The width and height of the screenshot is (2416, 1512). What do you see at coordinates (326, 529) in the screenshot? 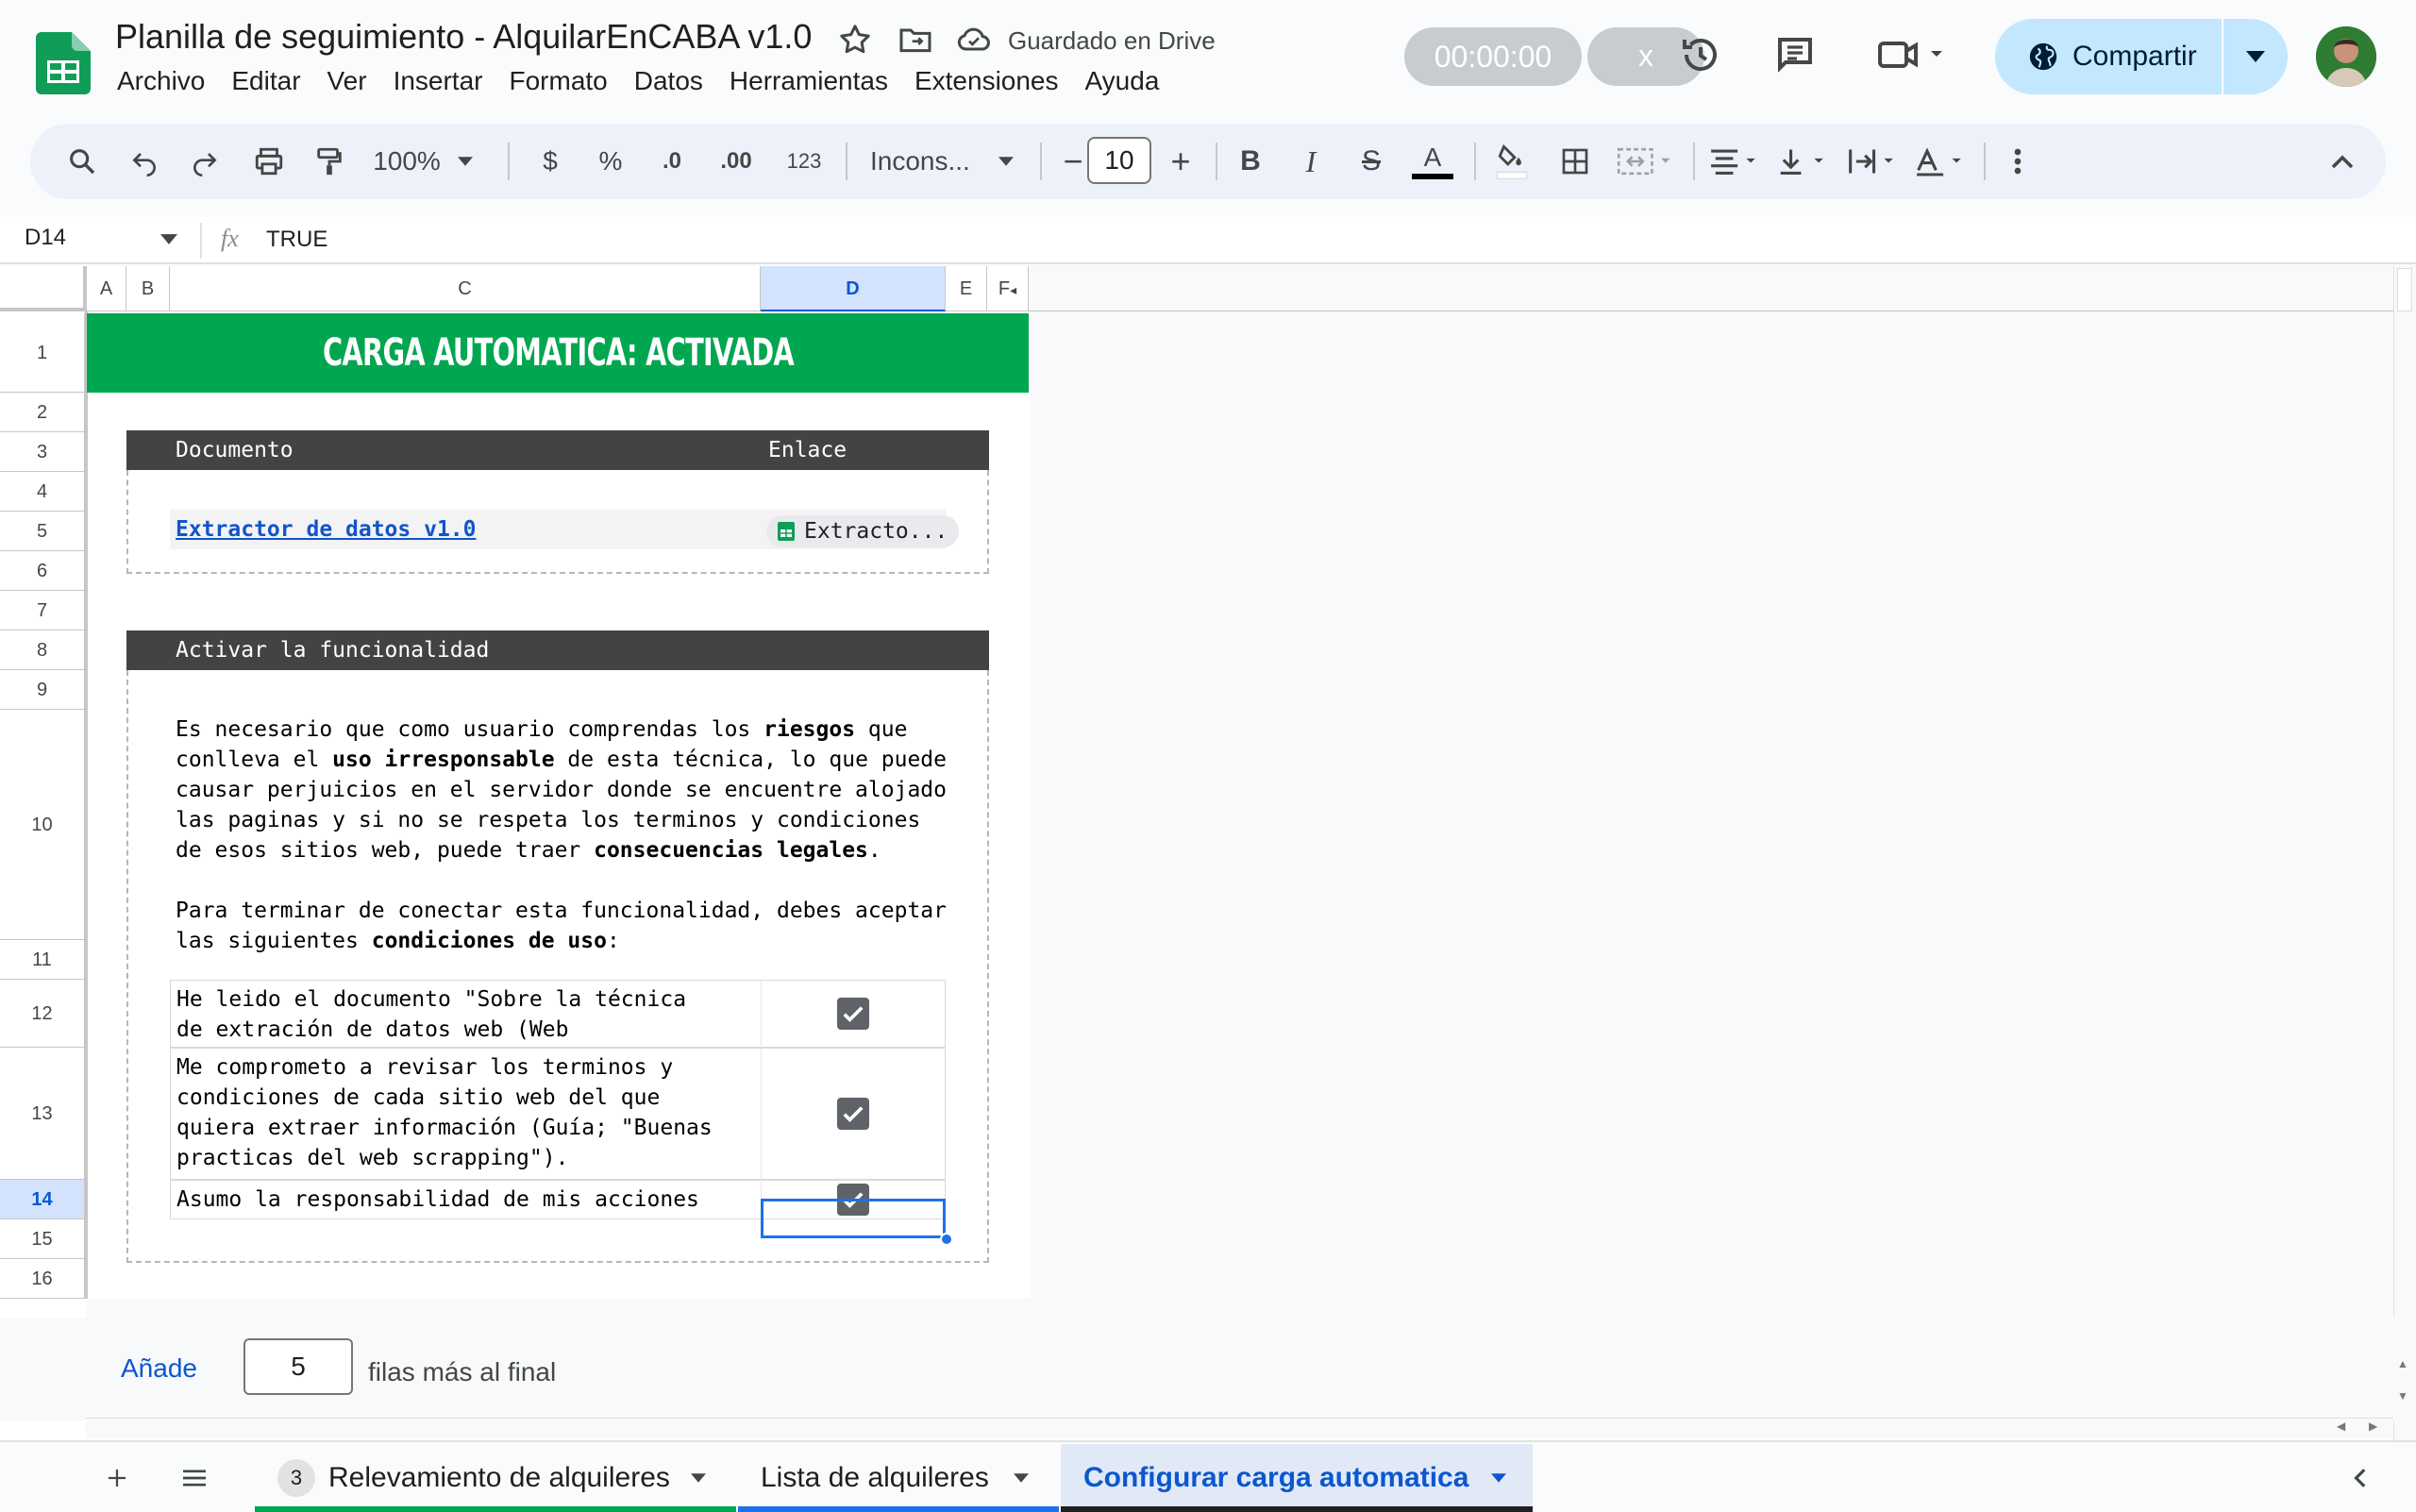
I see `doc-link: Extractor de datos v1.0` at bounding box center [326, 529].